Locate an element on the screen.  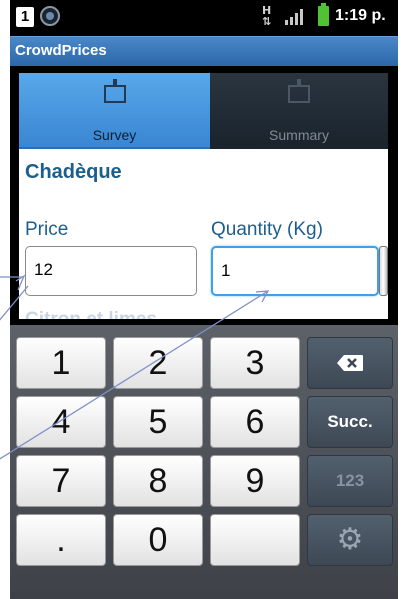
tab-survey: Survey is located at coordinates (114, 111).